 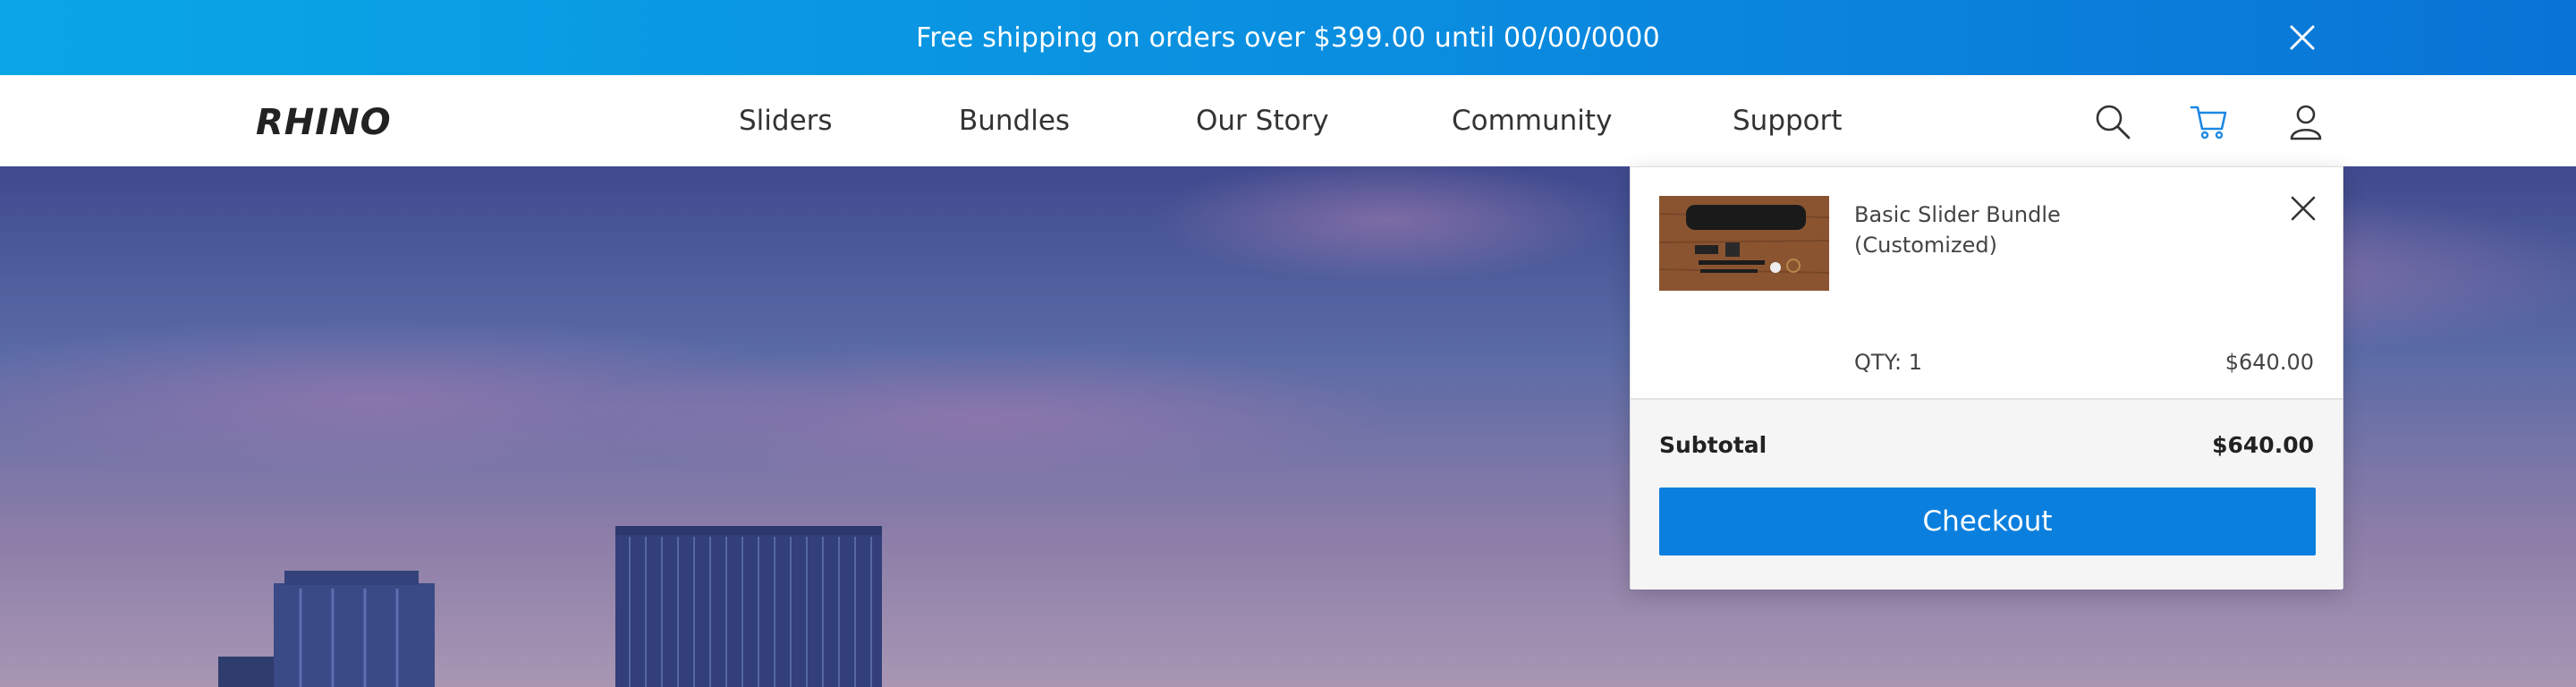 I want to click on cart-icon, so click(x=2209, y=121).